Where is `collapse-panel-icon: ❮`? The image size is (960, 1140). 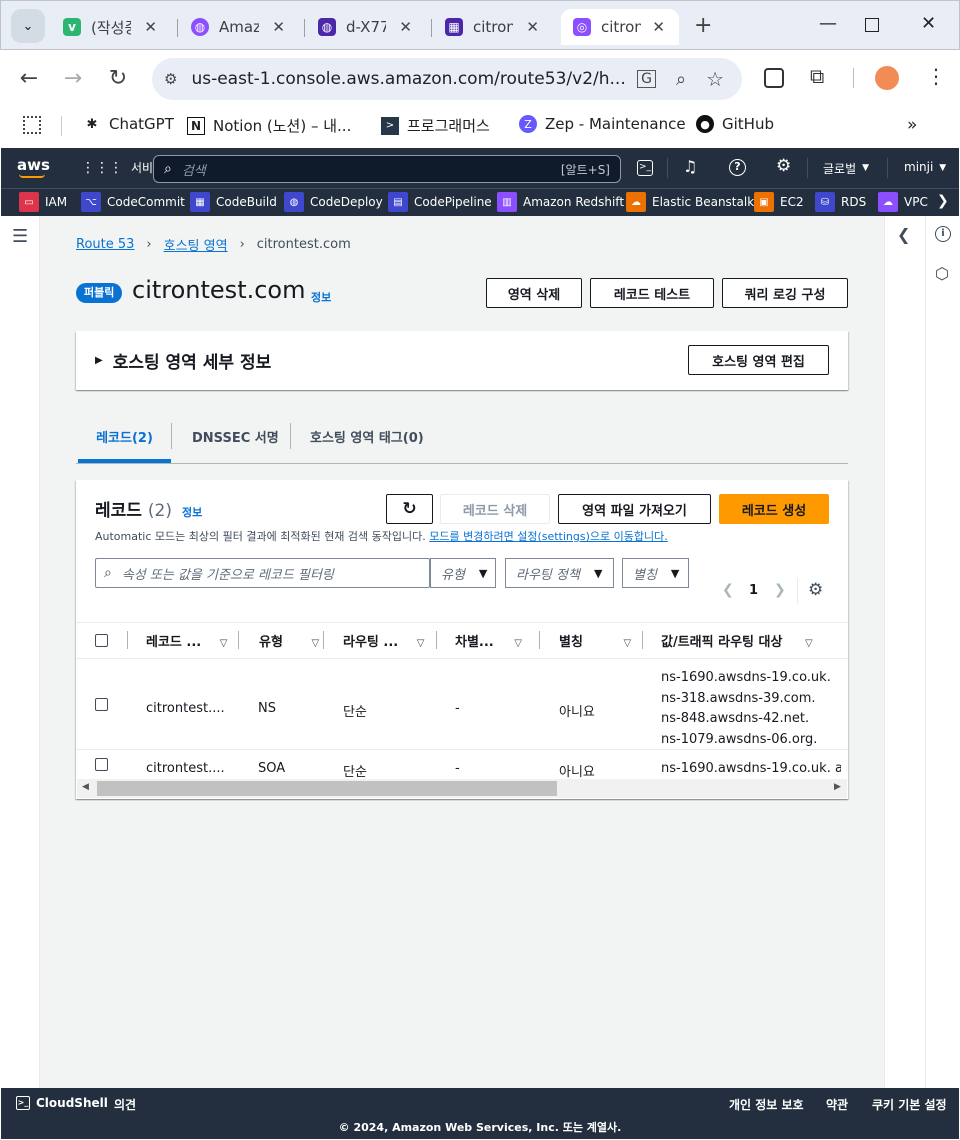
collapse-panel-icon: ❮ is located at coordinates (903, 234).